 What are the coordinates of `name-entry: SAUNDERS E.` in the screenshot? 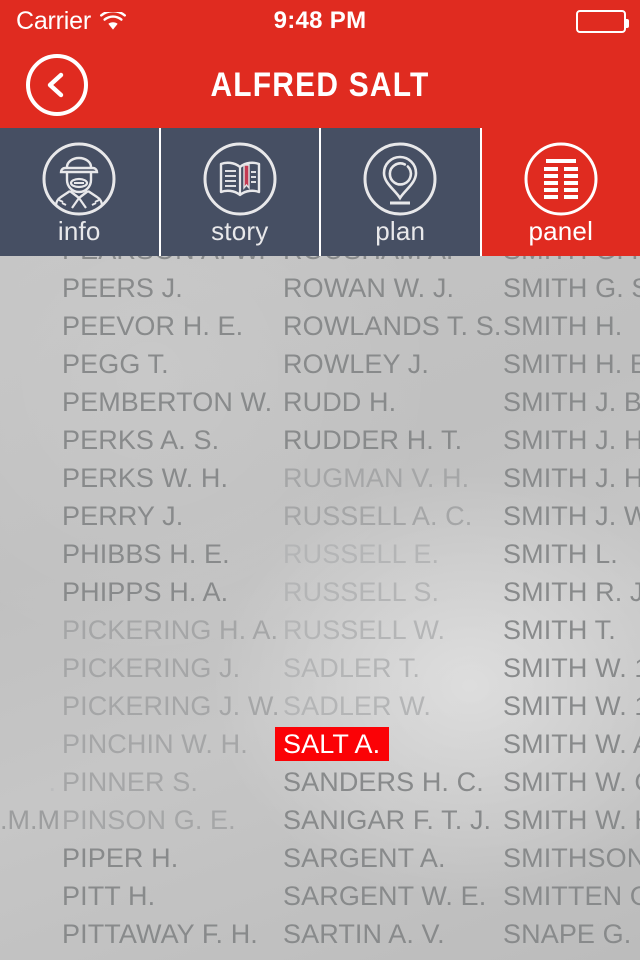 It's located at (385, 956).